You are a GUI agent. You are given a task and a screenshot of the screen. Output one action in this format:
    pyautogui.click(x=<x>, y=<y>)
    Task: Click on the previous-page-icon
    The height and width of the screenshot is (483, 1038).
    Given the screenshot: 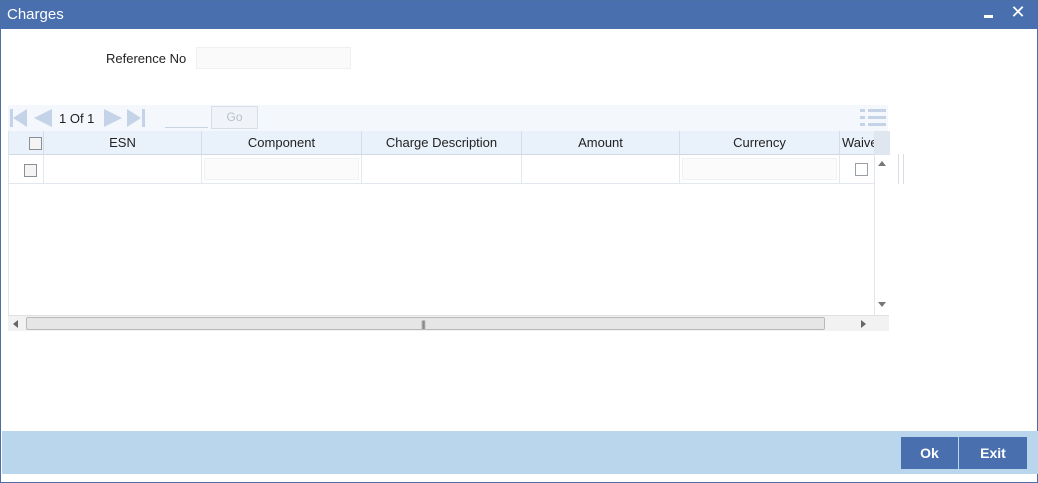 What is the action you would take?
    pyautogui.click(x=43, y=118)
    